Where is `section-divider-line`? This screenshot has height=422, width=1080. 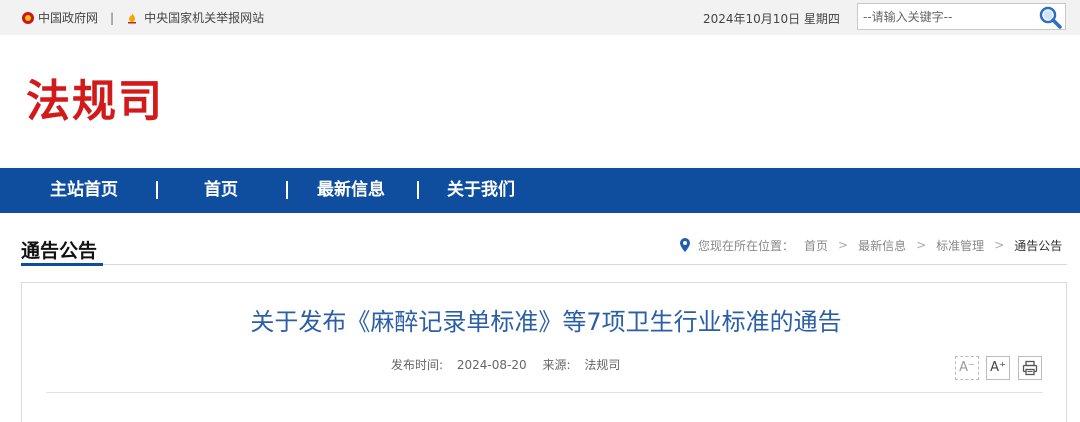
section-divider-line is located at coordinates (544, 264).